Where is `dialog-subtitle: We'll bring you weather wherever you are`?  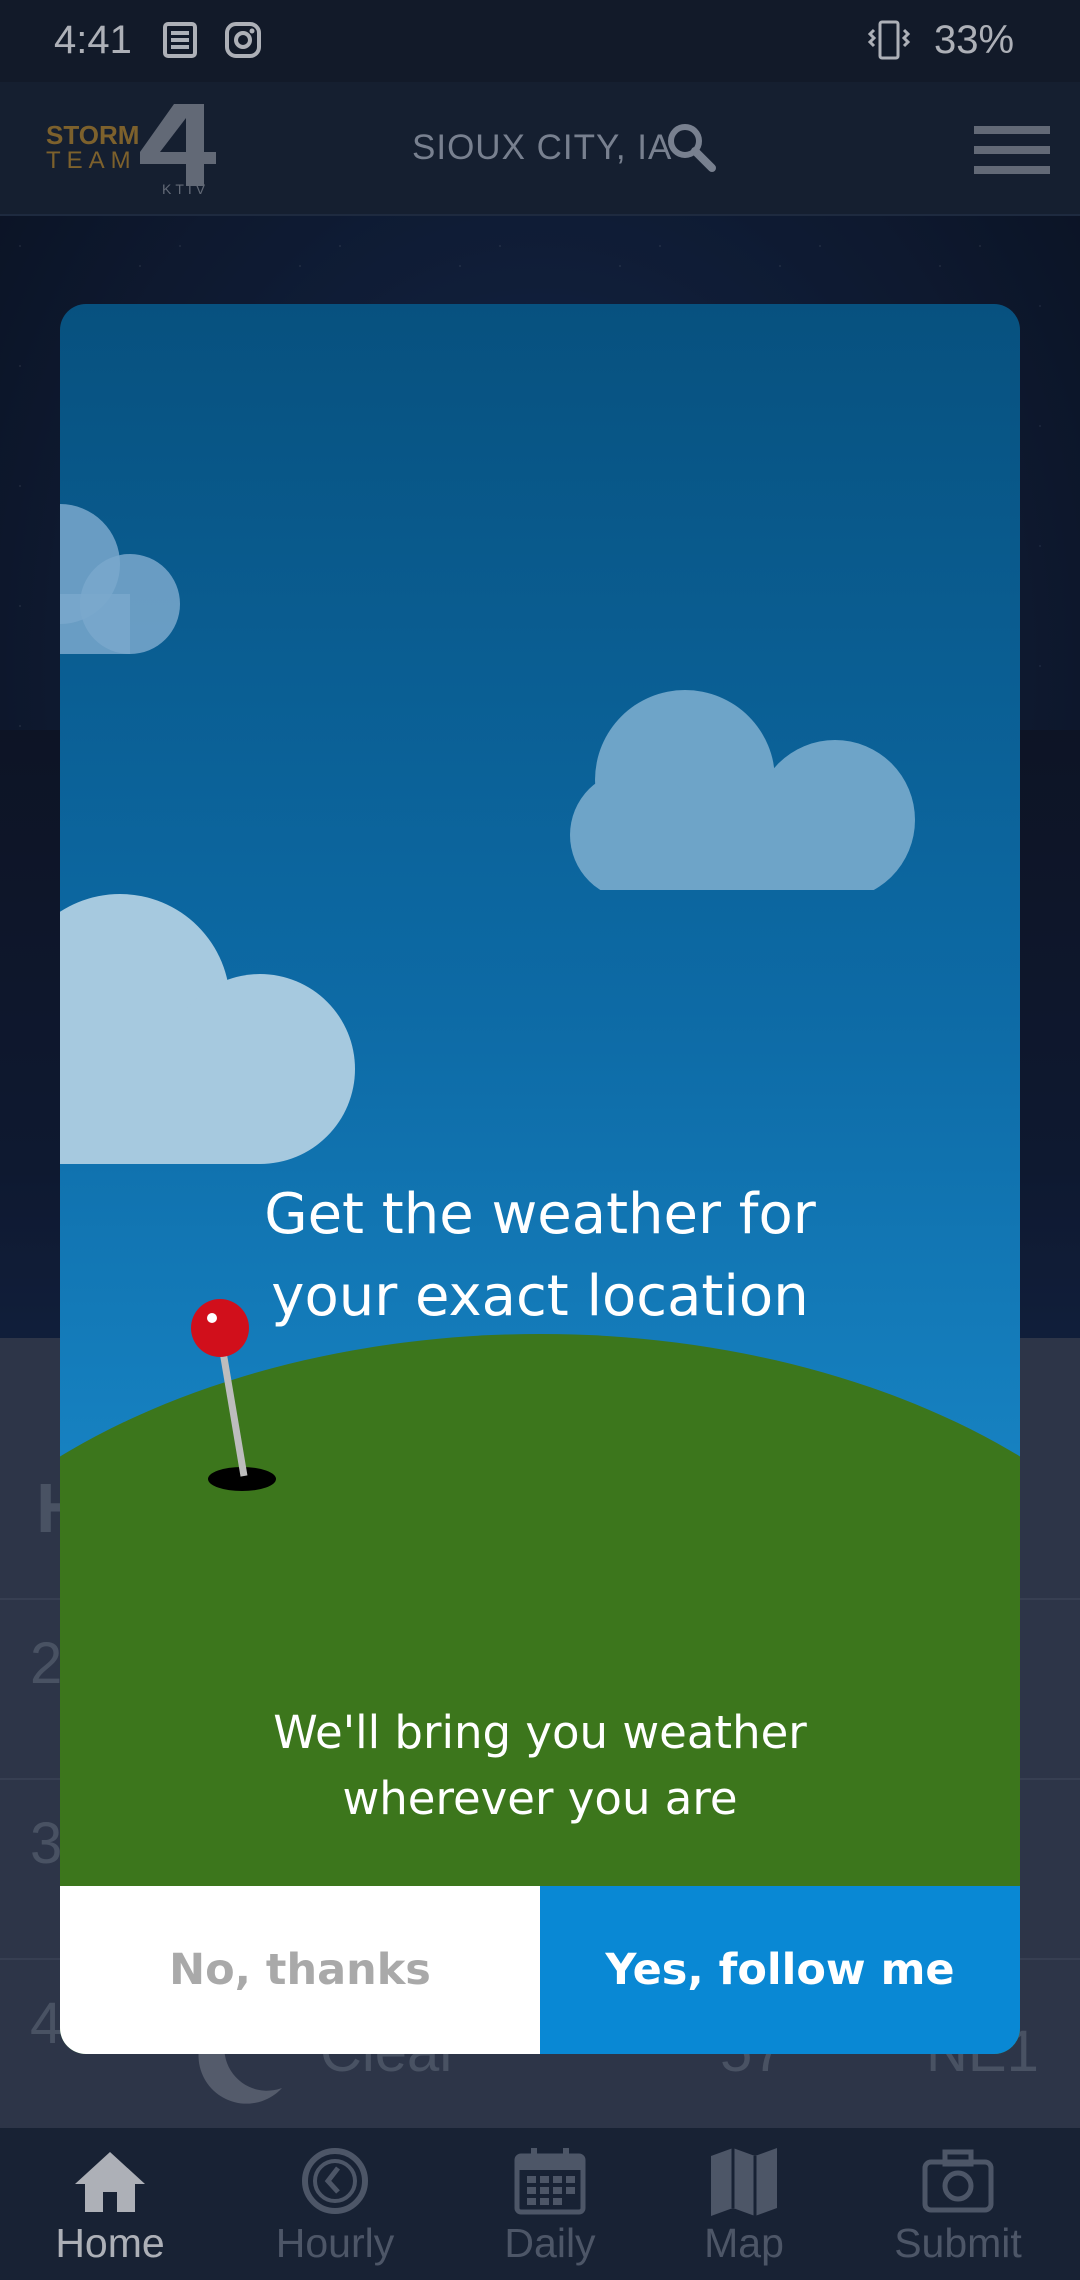
dialog-subtitle: We'll bring you weather wherever you are is located at coordinates (540, 1766).